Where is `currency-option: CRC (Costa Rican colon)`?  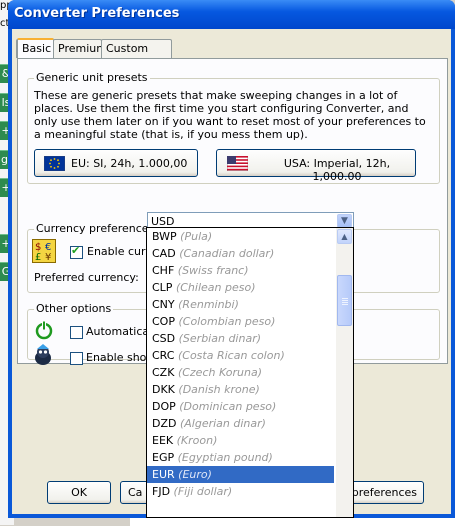 currency-option: CRC (Costa Rican colon) is located at coordinates (240, 355).